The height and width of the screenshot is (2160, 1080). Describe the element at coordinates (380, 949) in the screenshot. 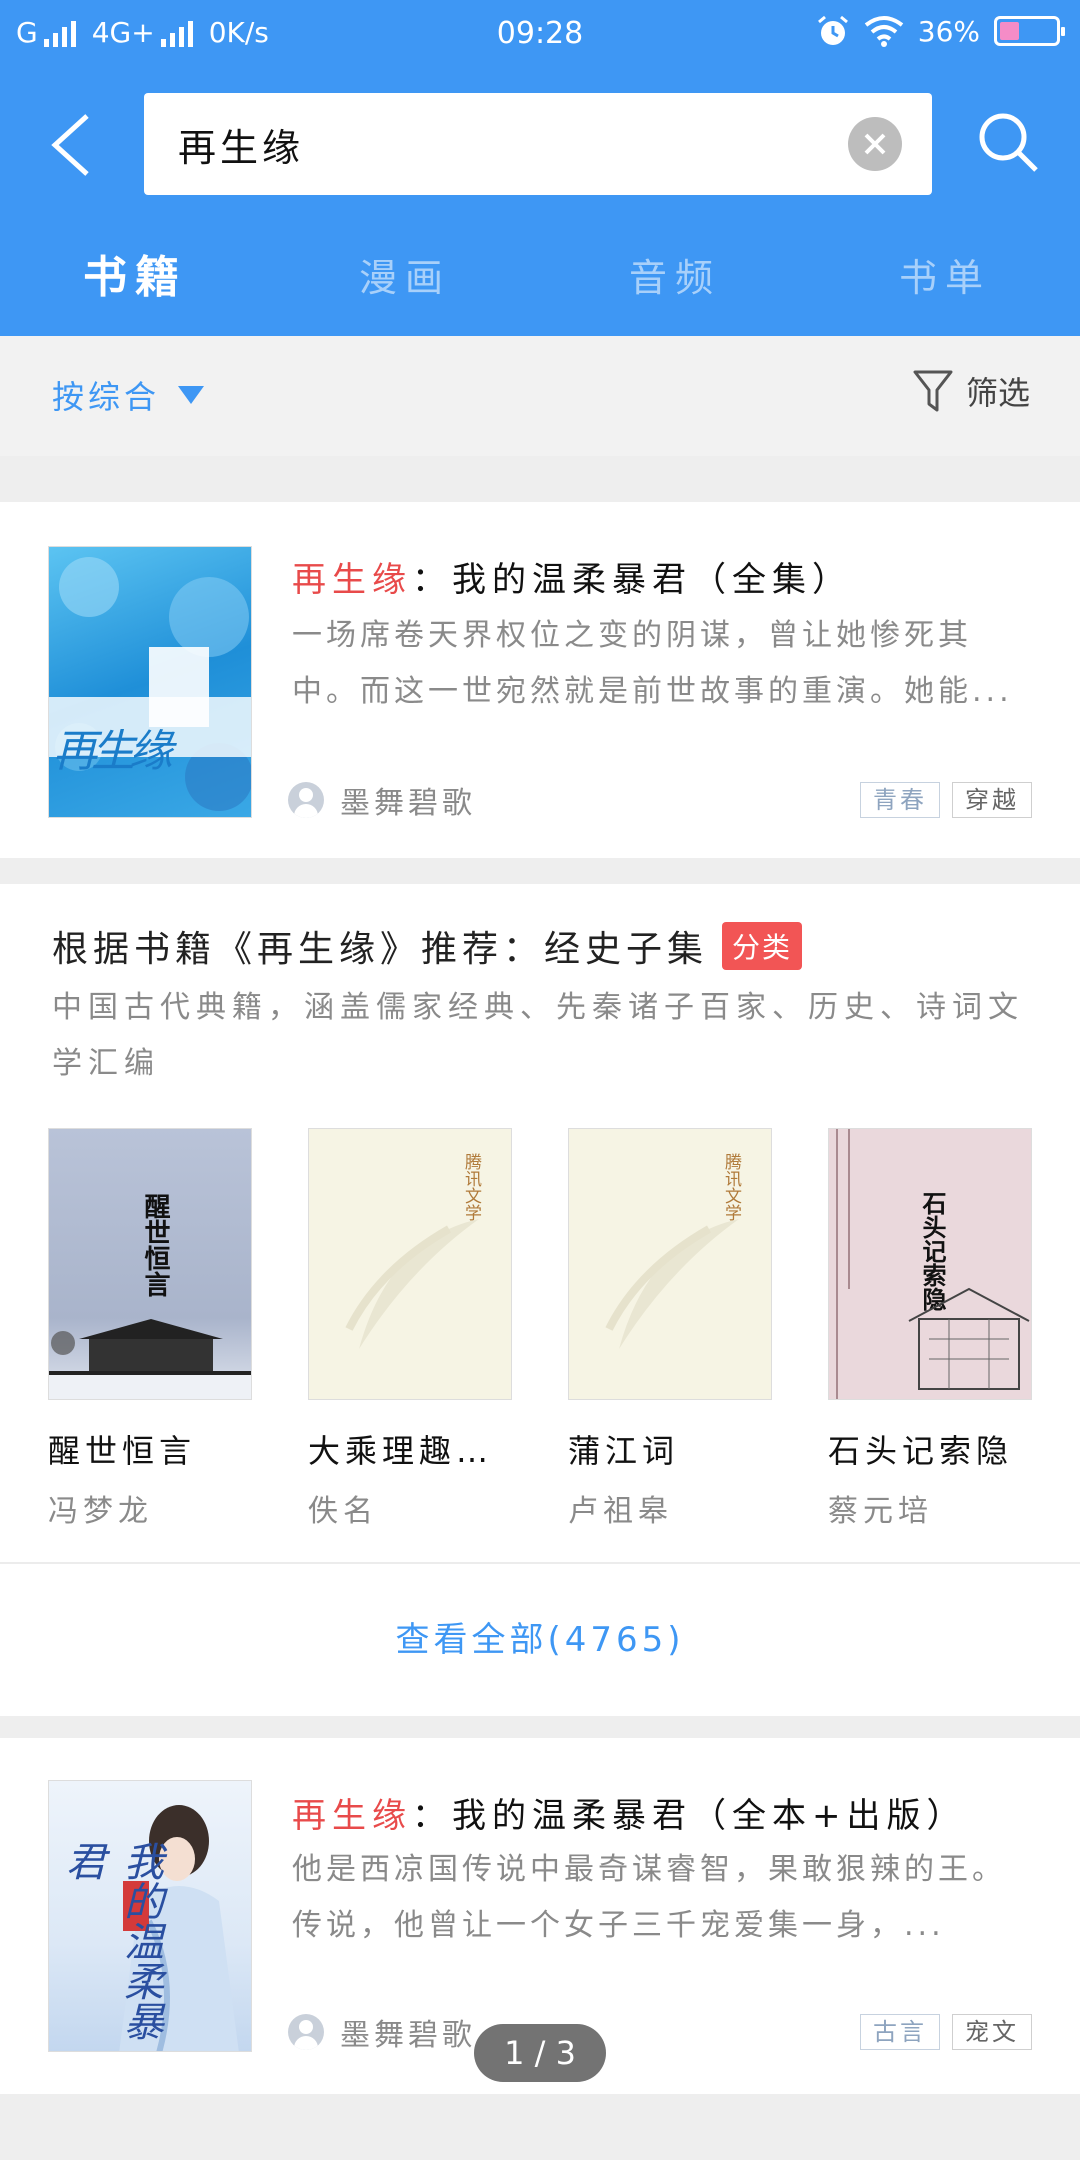

I see `recommendation-title-text: 根据书籍《再生缘》推荐：经史子集` at that location.